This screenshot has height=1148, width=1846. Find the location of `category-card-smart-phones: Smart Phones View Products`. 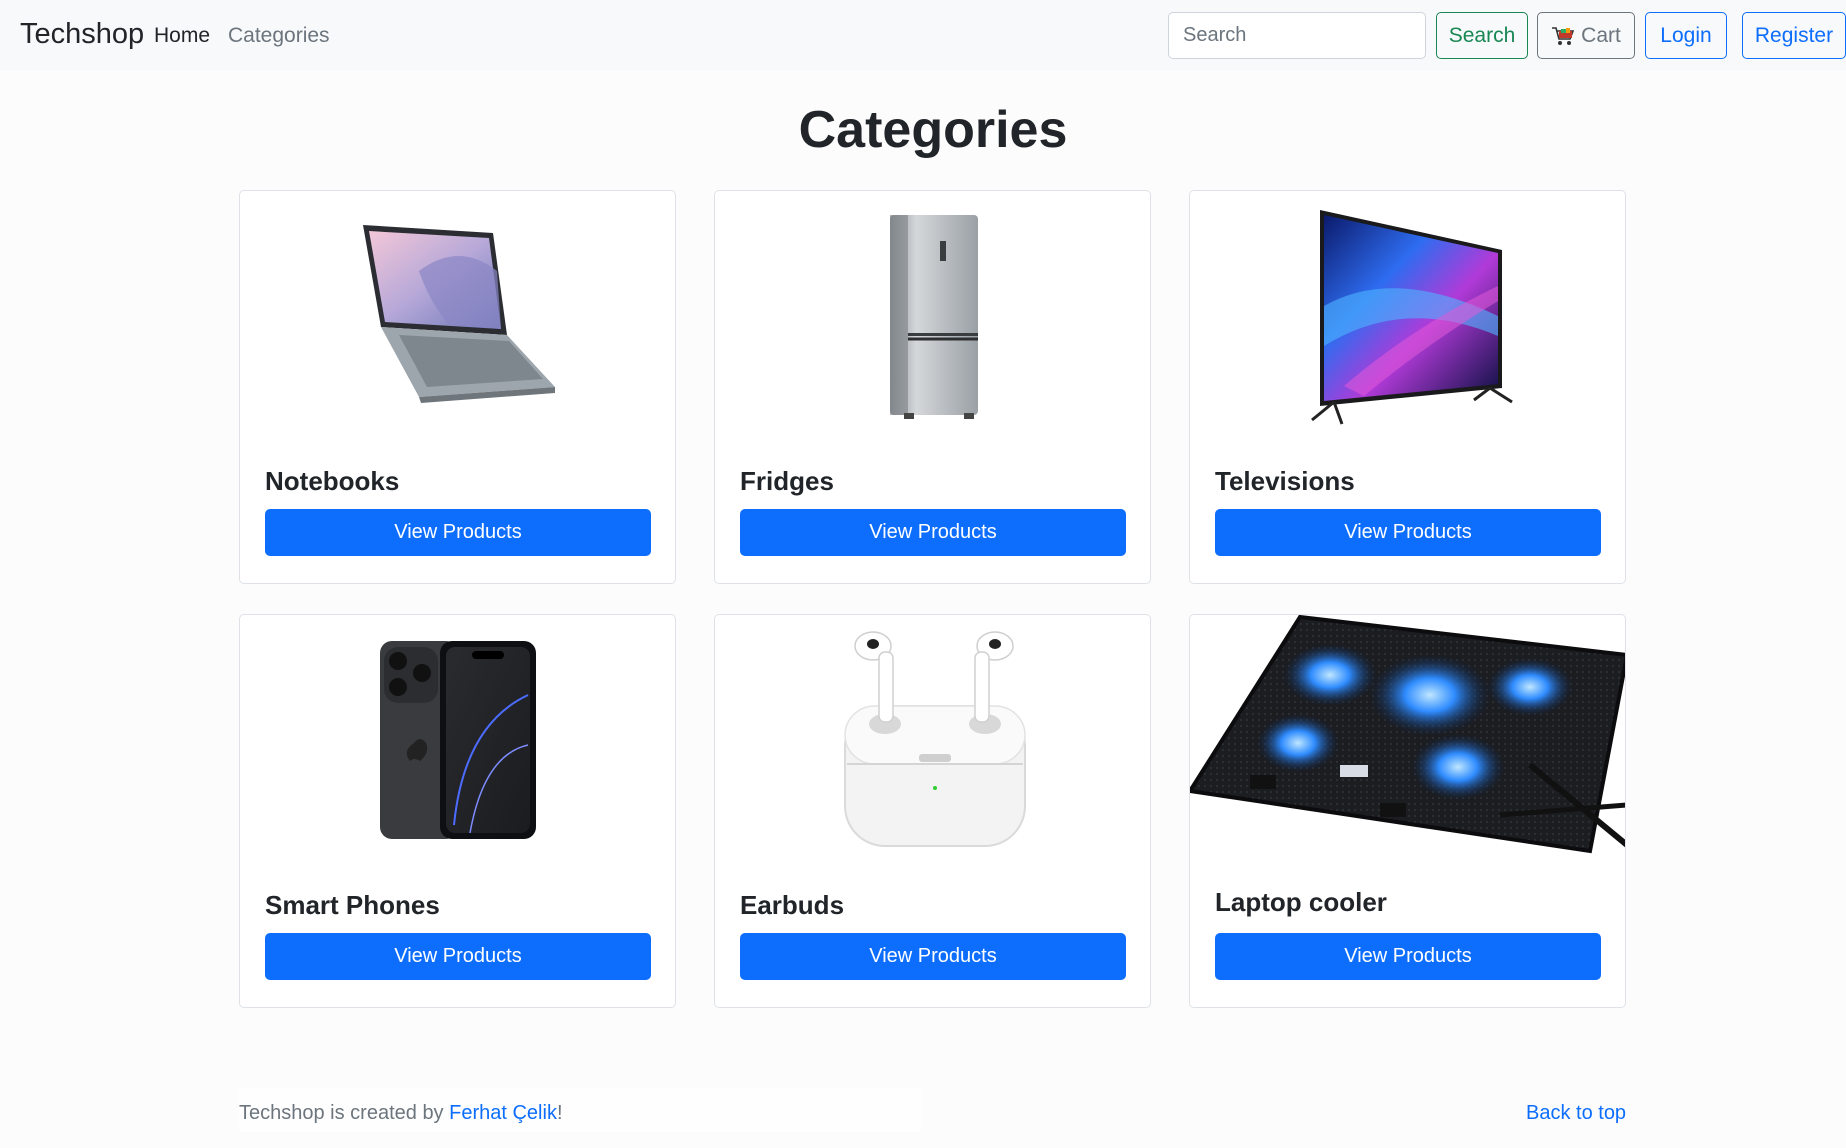

category-card-smart-phones: Smart Phones View Products is located at coordinates (457, 811).